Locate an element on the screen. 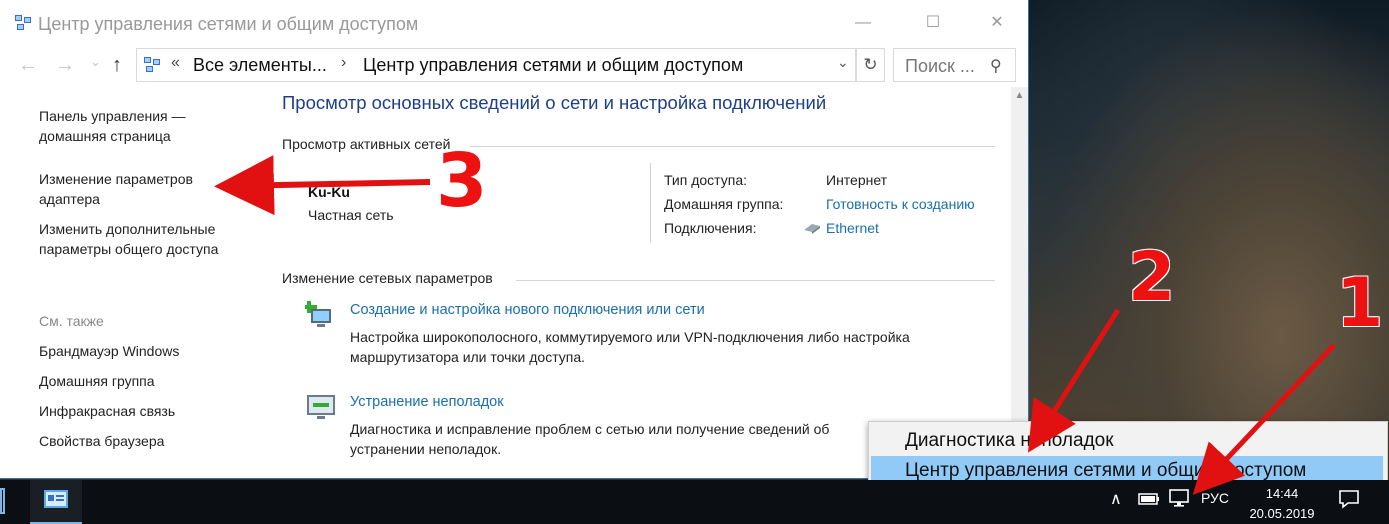  search-box: Поиск ... ⚲ is located at coordinates (954, 65).